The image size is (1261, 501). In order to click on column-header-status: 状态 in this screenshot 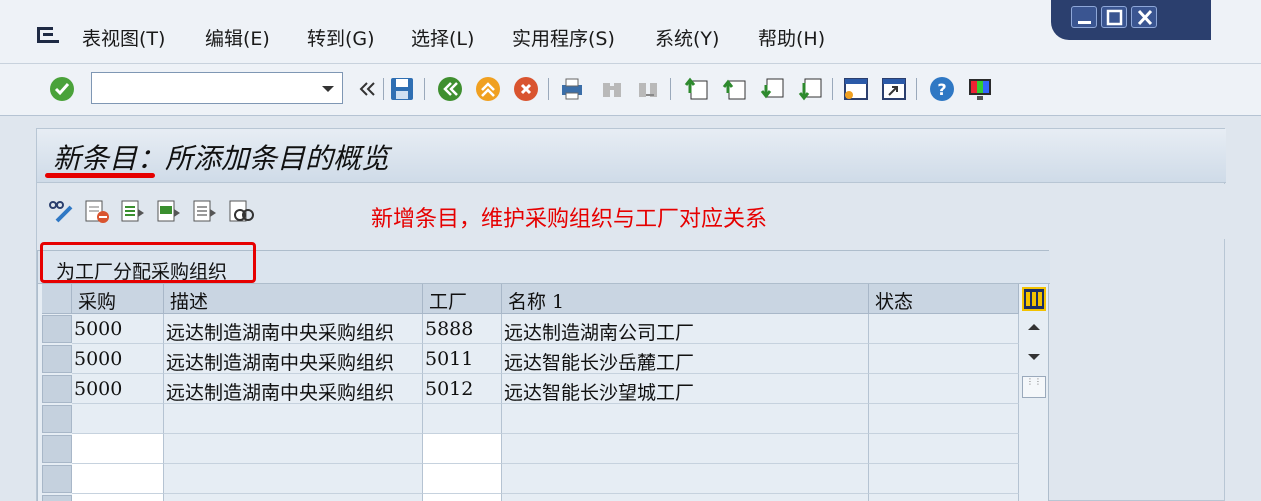, I will do `click(944, 299)`.